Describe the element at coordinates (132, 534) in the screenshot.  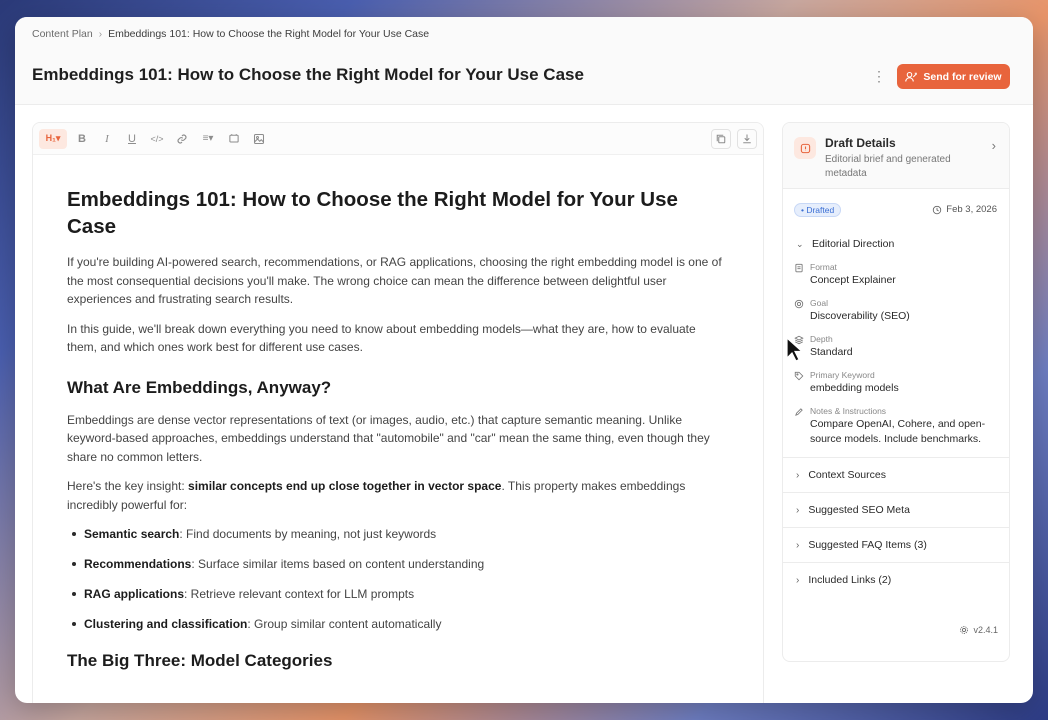
I see `list-item-bold: Semantic search` at that location.